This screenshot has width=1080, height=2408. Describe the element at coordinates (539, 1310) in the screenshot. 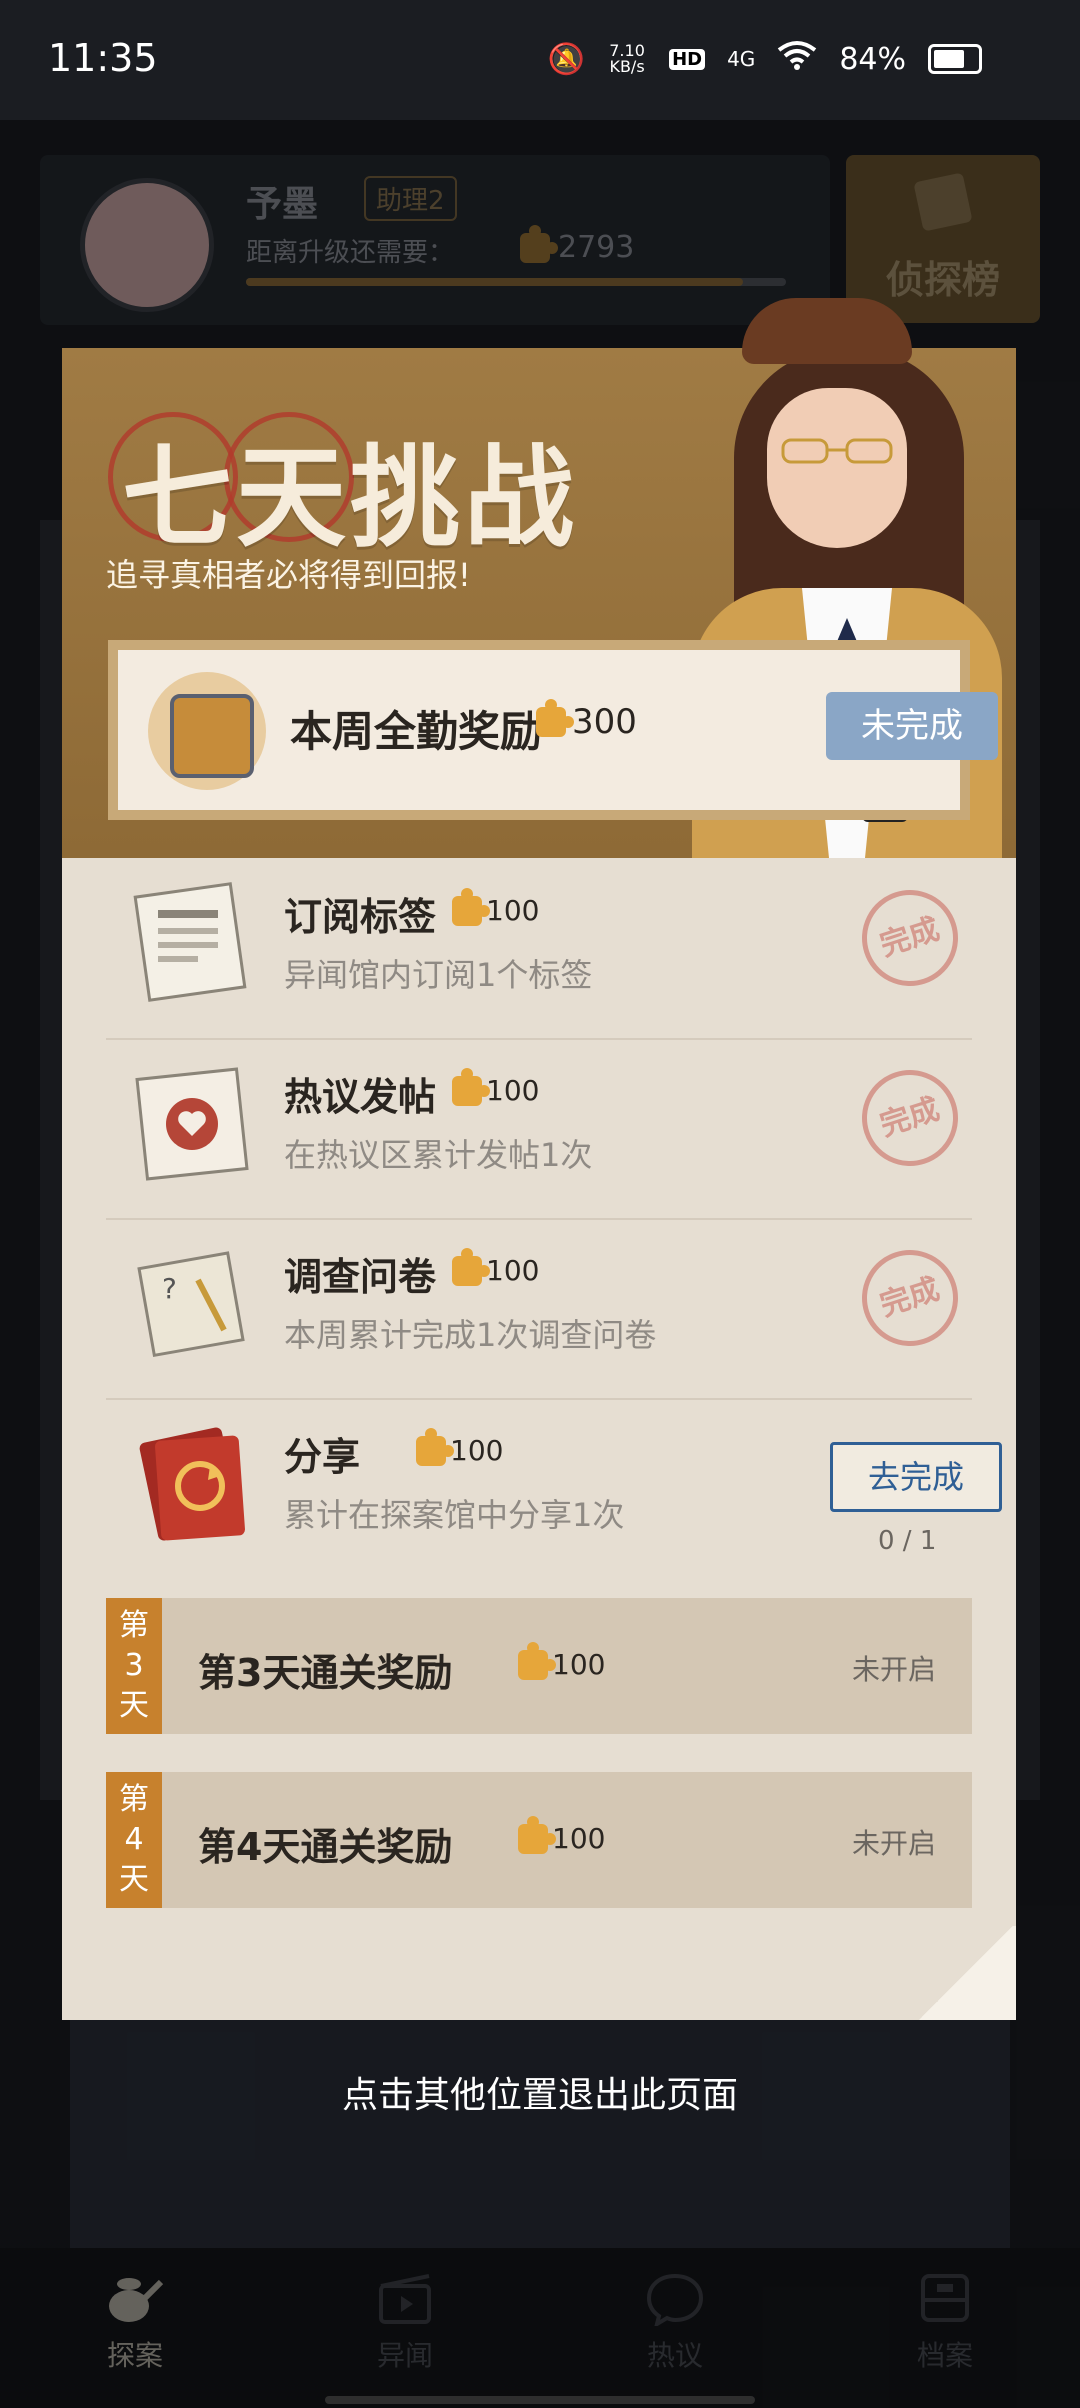

I see `task-row: ? 调查问卷 100 本周累计完成1次调查问卷 完成` at that location.